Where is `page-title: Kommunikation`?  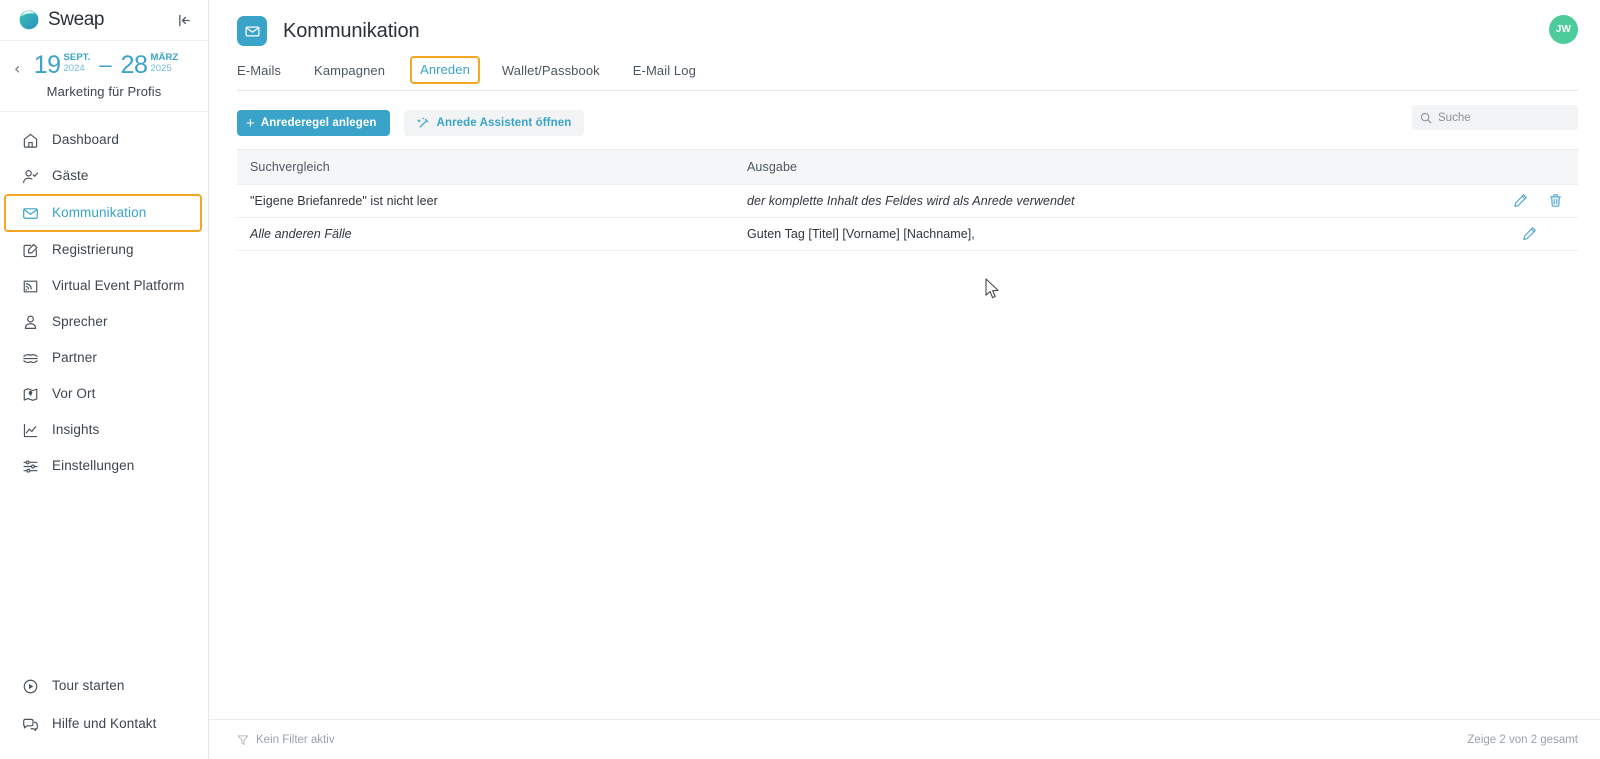 page-title: Kommunikation is located at coordinates (351, 30).